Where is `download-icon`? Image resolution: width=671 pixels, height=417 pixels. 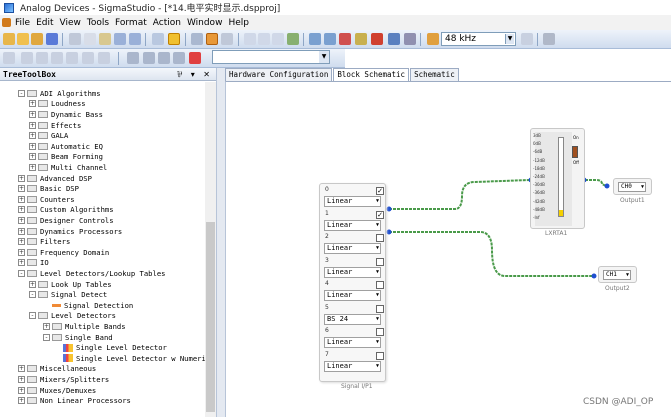 download-icon is located at coordinates (345, 39).